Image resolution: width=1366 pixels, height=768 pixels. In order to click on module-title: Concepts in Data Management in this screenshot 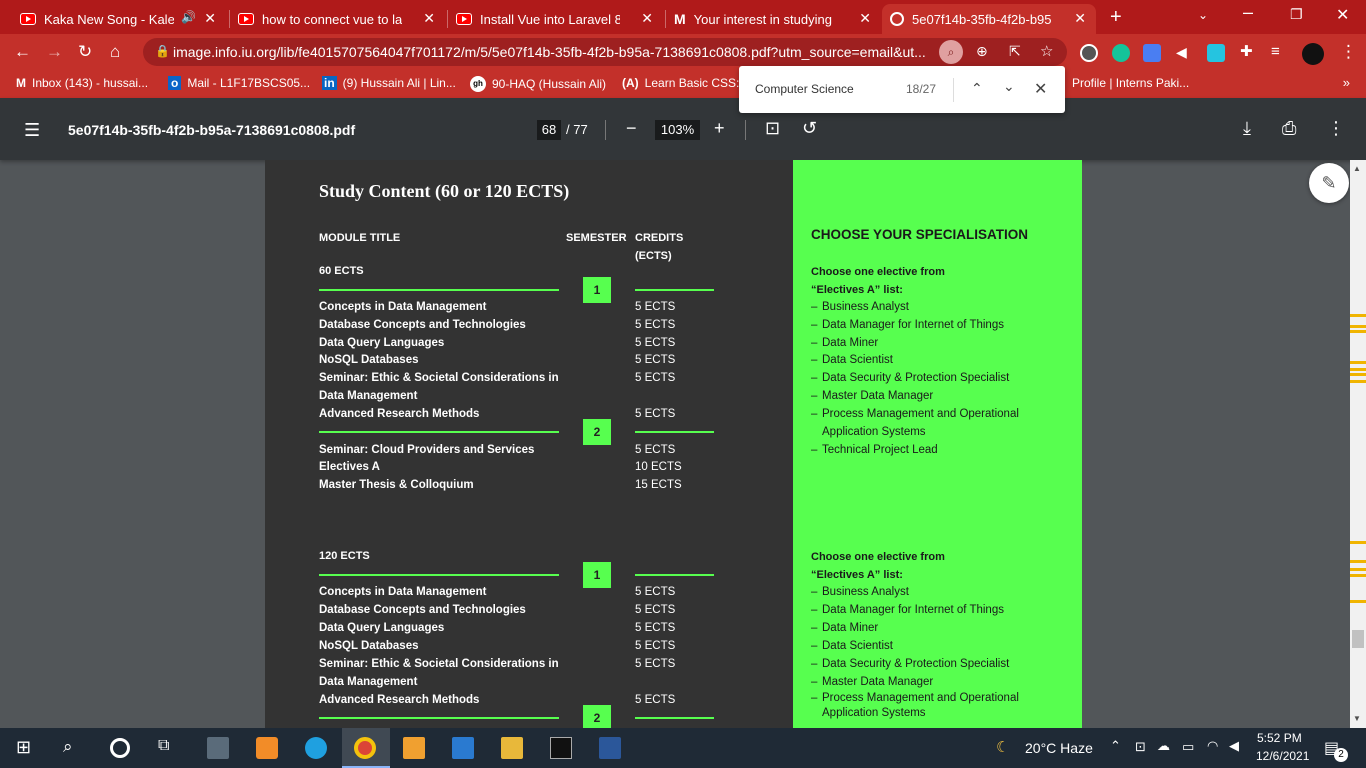, I will do `click(403, 307)`.